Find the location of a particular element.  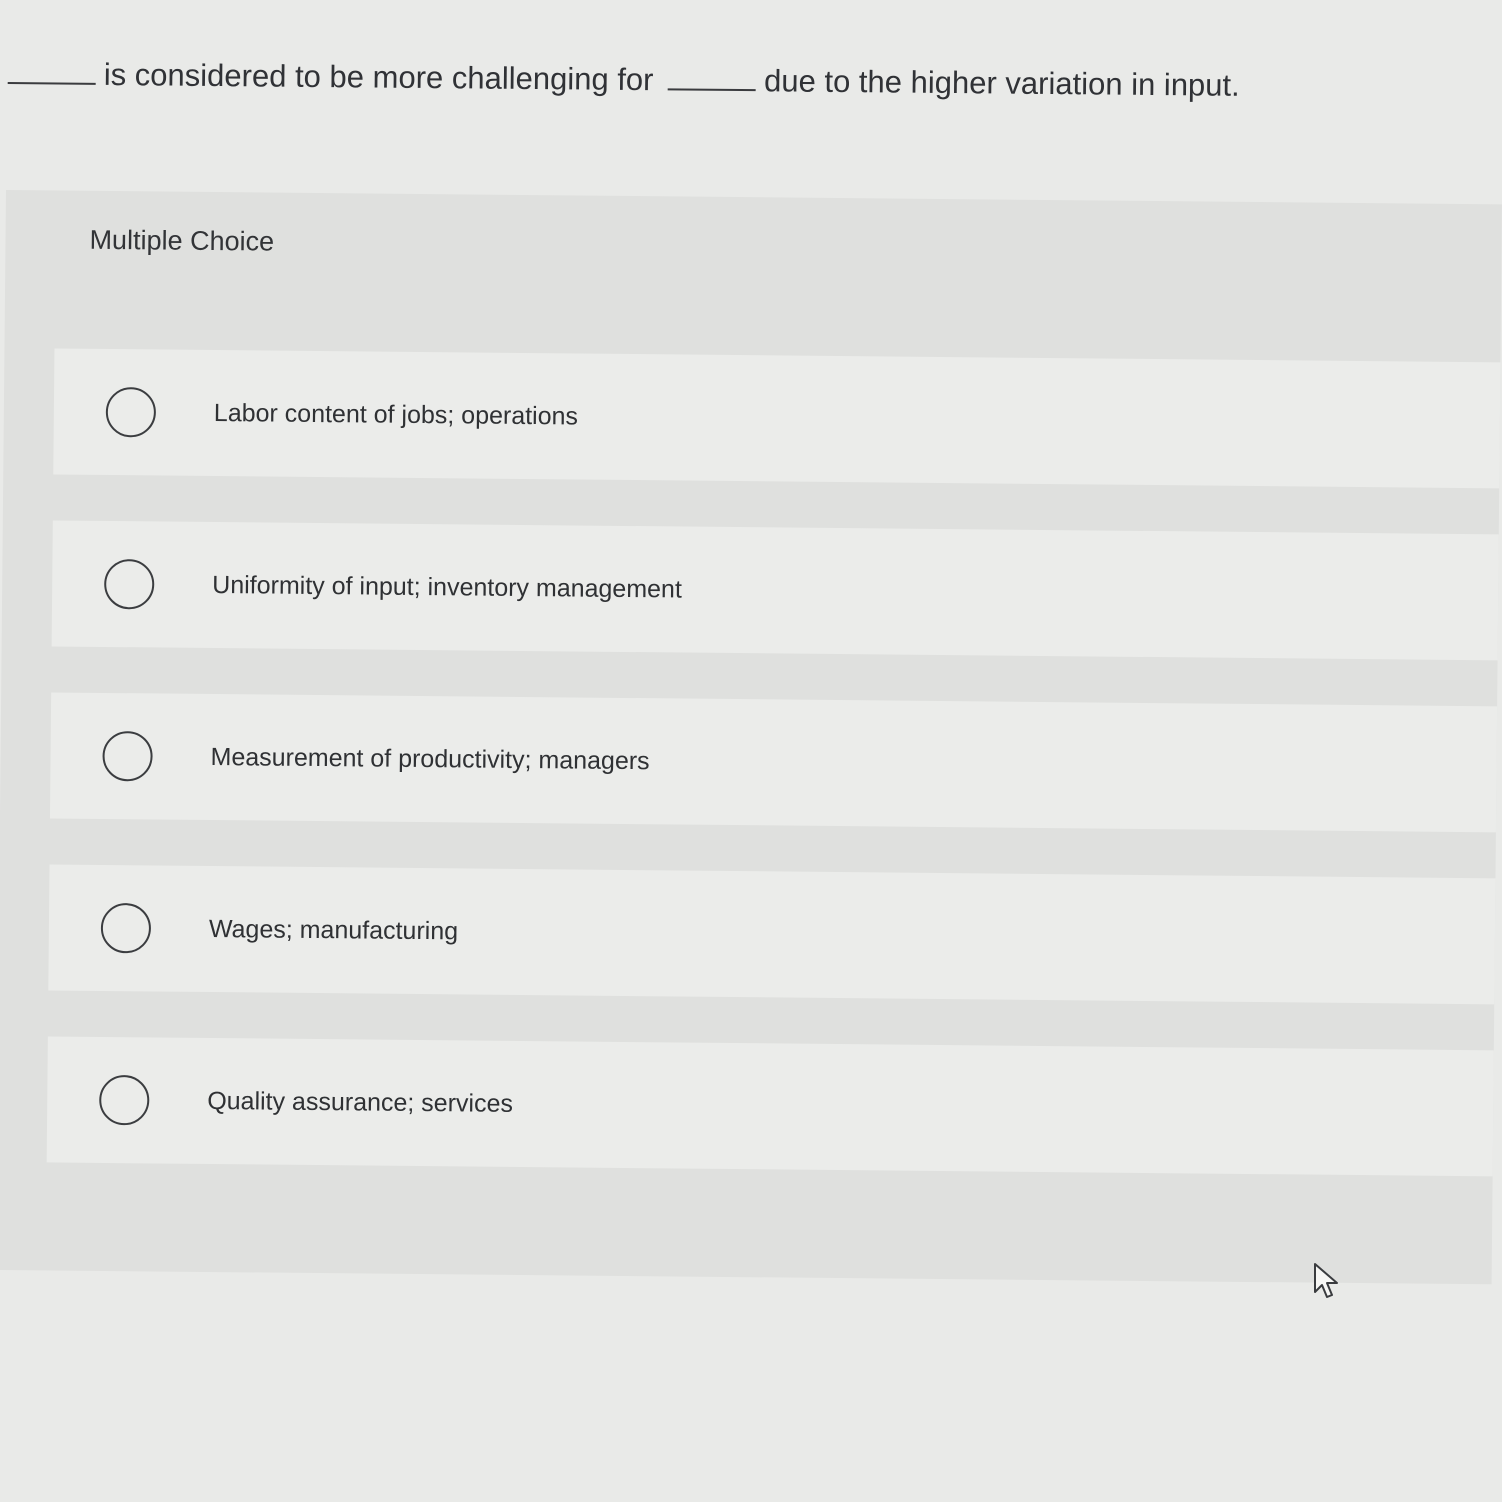

answer-option-1: Labor content of jobs; operations is located at coordinates (777, 418).